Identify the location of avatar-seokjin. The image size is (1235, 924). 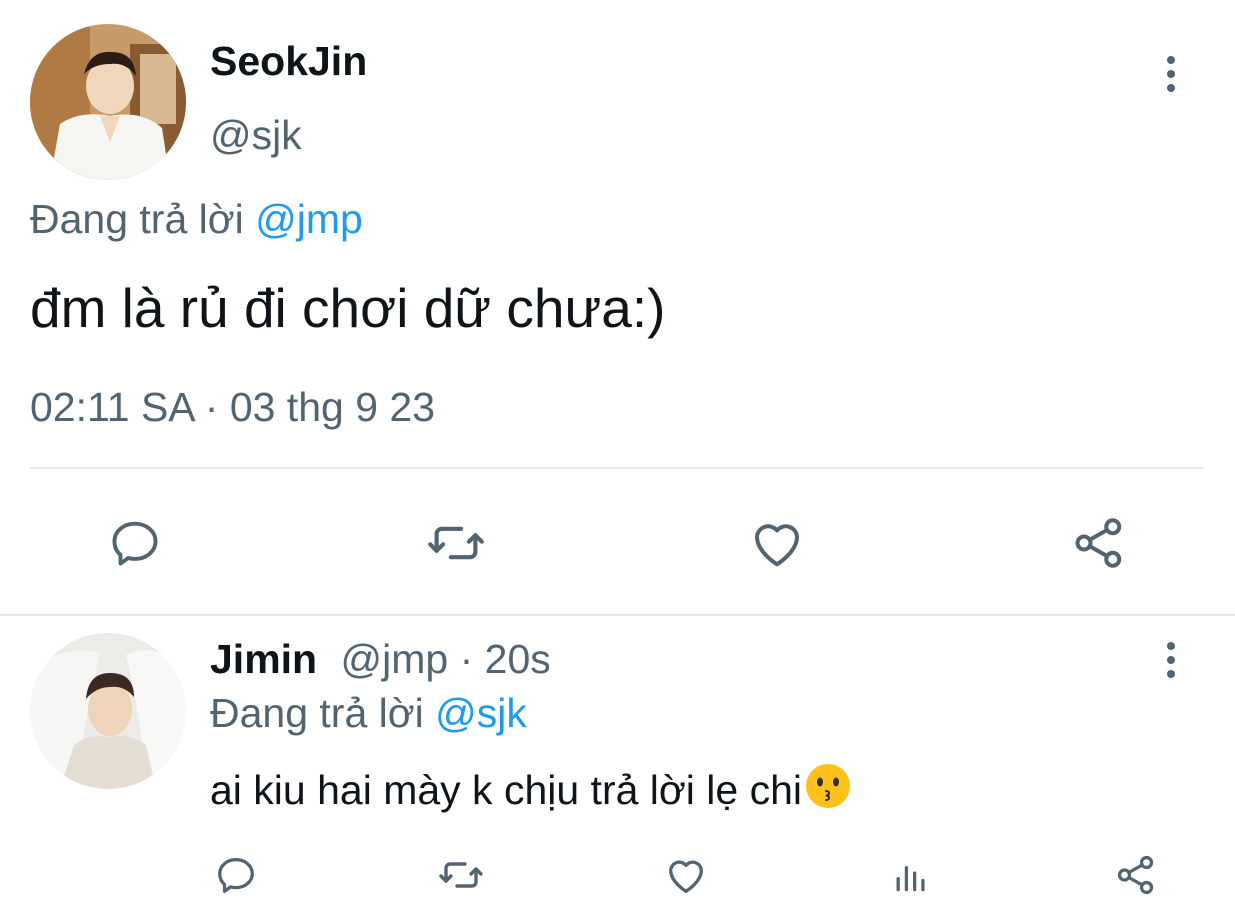
(108, 102).